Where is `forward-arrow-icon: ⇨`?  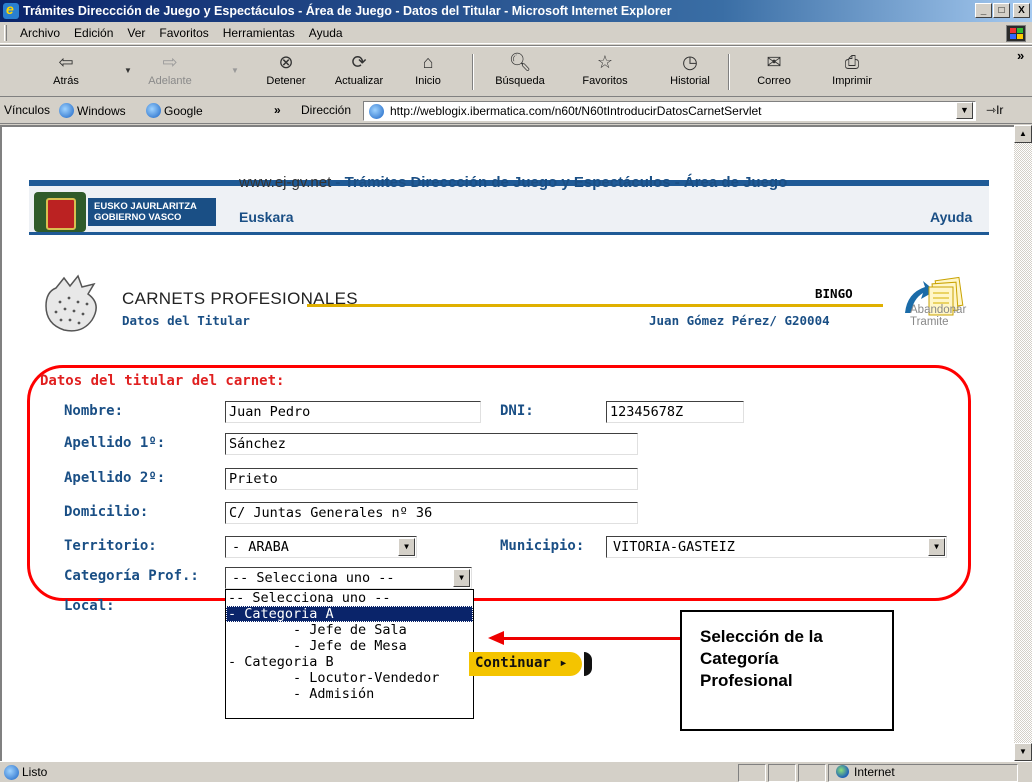
forward-arrow-icon: ⇨ is located at coordinates (170, 62).